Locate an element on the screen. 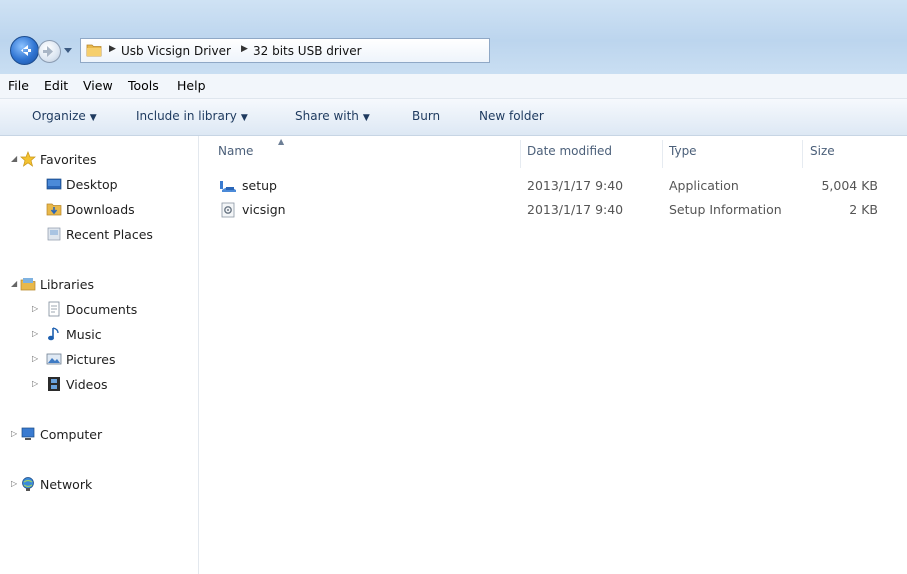 The image size is (907, 574). music-icon is located at coordinates (54, 334).